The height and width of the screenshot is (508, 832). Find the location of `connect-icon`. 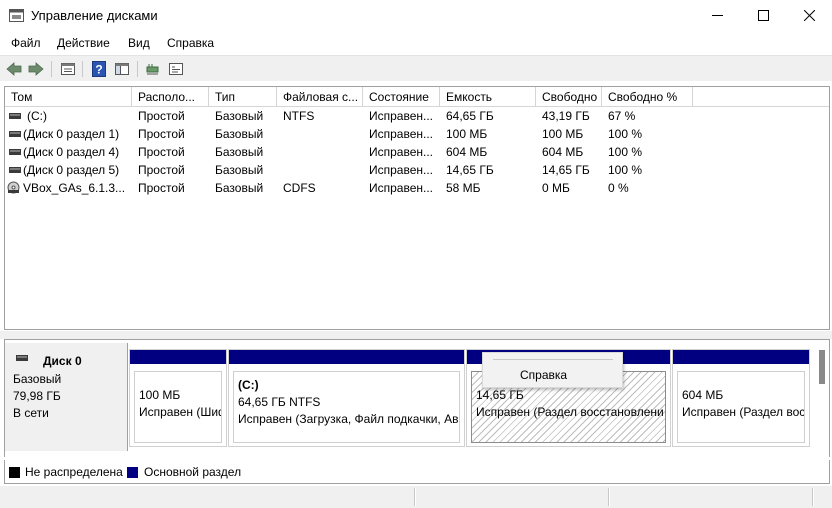

connect-icon is located at coordinates (152, 69).